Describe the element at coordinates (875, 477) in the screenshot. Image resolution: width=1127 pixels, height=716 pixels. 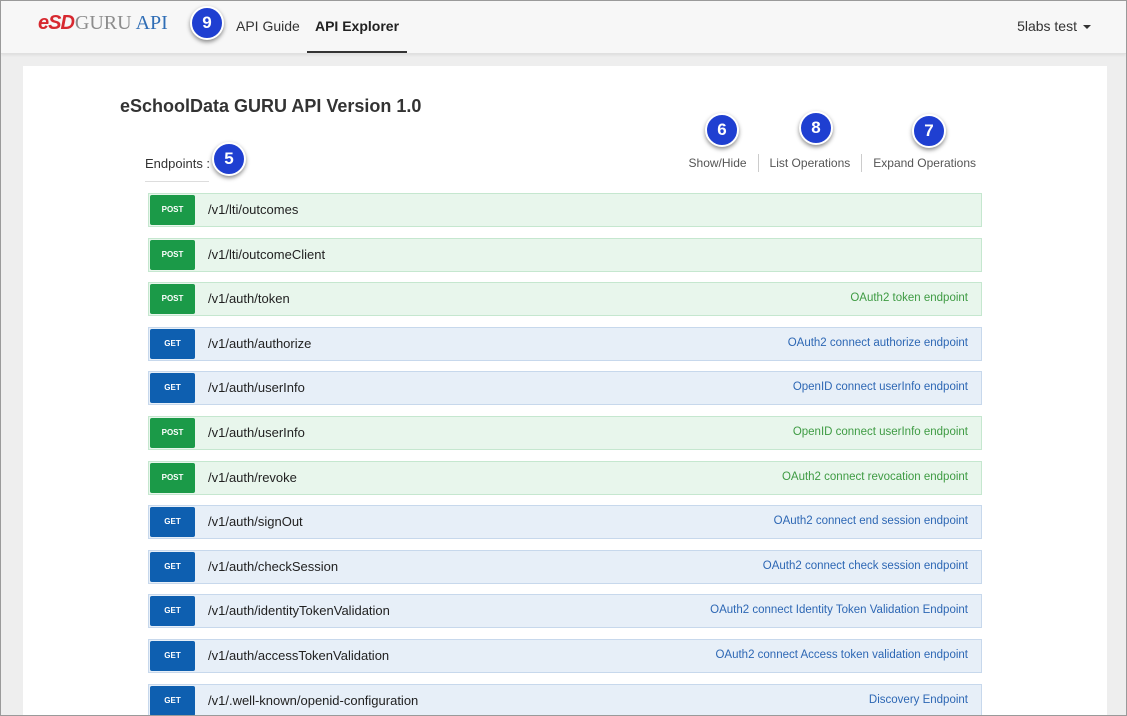
I see `endpoint-description: OAuth2 connect revocation endpoint` at that location.